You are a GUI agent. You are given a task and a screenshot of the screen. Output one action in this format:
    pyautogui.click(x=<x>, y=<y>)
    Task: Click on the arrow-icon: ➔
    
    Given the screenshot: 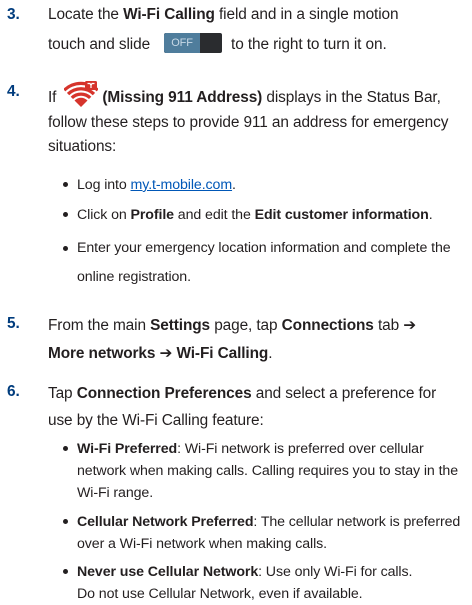 What is the action you would take?
    pyautogui.click(x=410, y=325)
    